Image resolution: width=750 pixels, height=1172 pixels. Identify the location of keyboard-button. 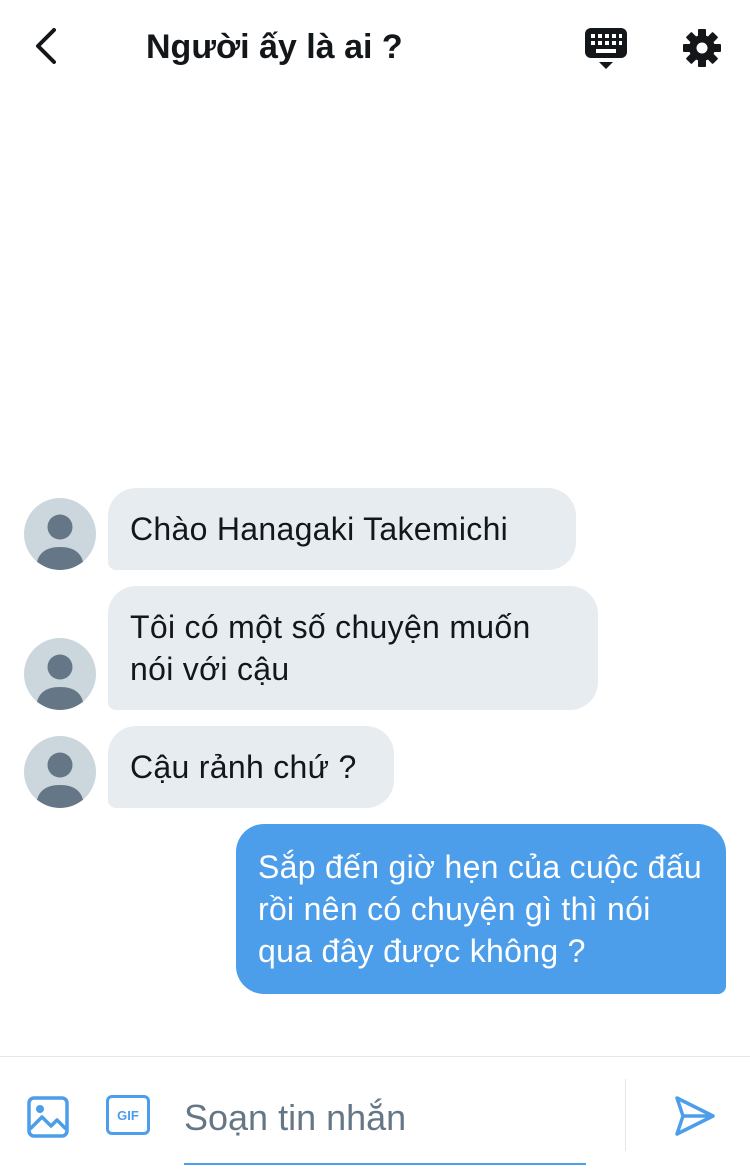
(606, 48).